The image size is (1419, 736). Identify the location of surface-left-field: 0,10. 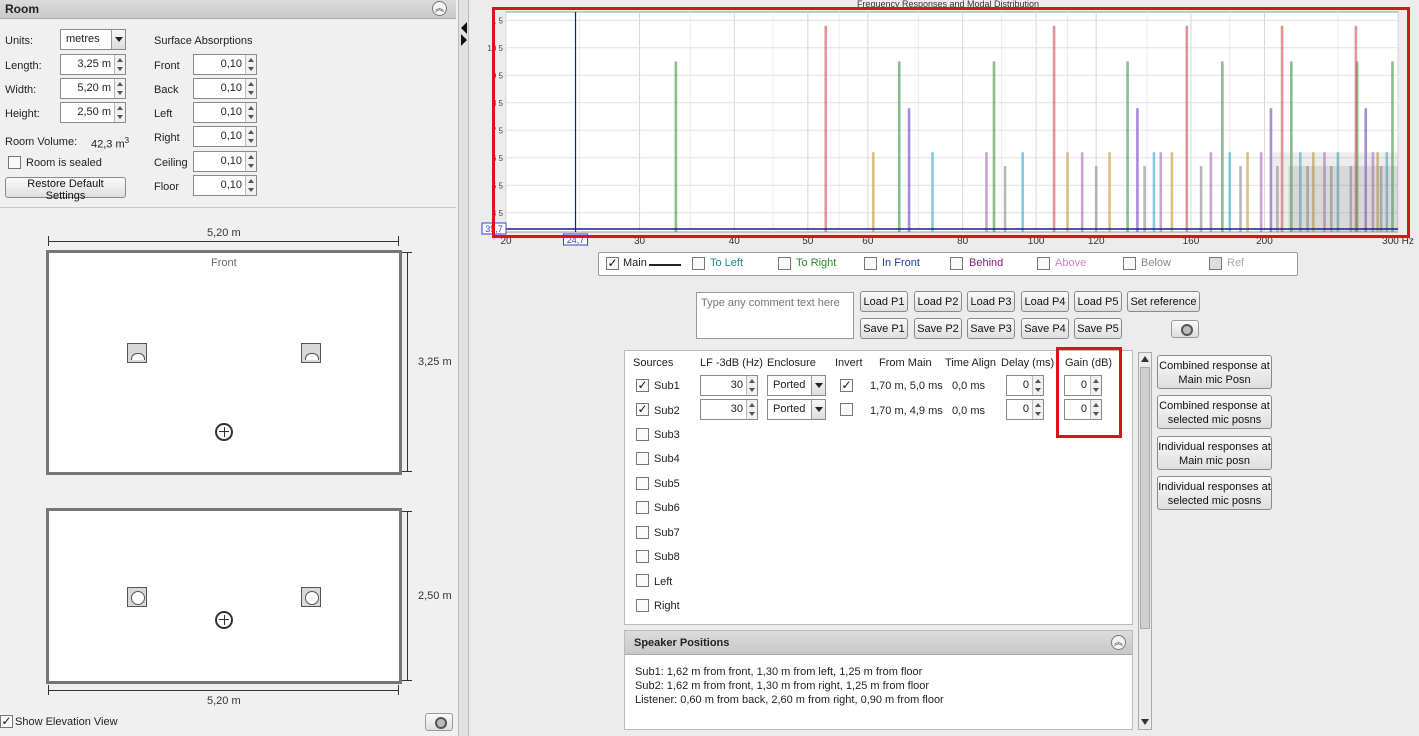
(225, 112).